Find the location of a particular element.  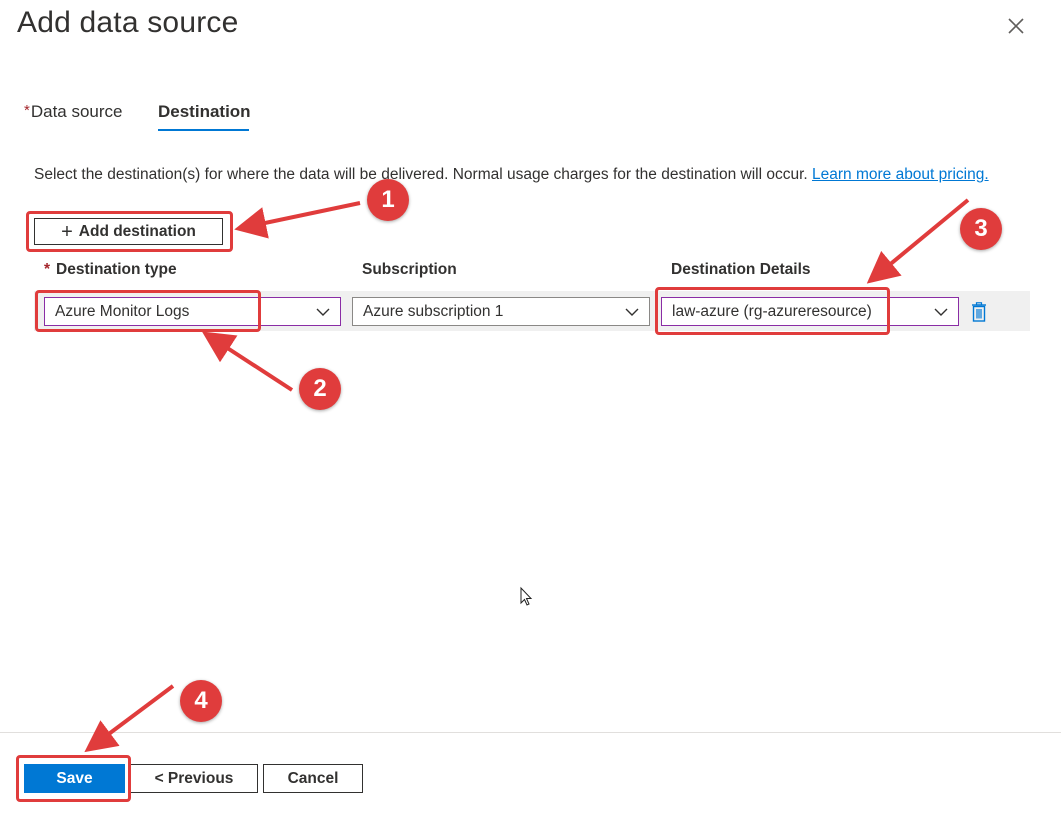

step-badge-2: 2 is located at coordinates (320, 389).